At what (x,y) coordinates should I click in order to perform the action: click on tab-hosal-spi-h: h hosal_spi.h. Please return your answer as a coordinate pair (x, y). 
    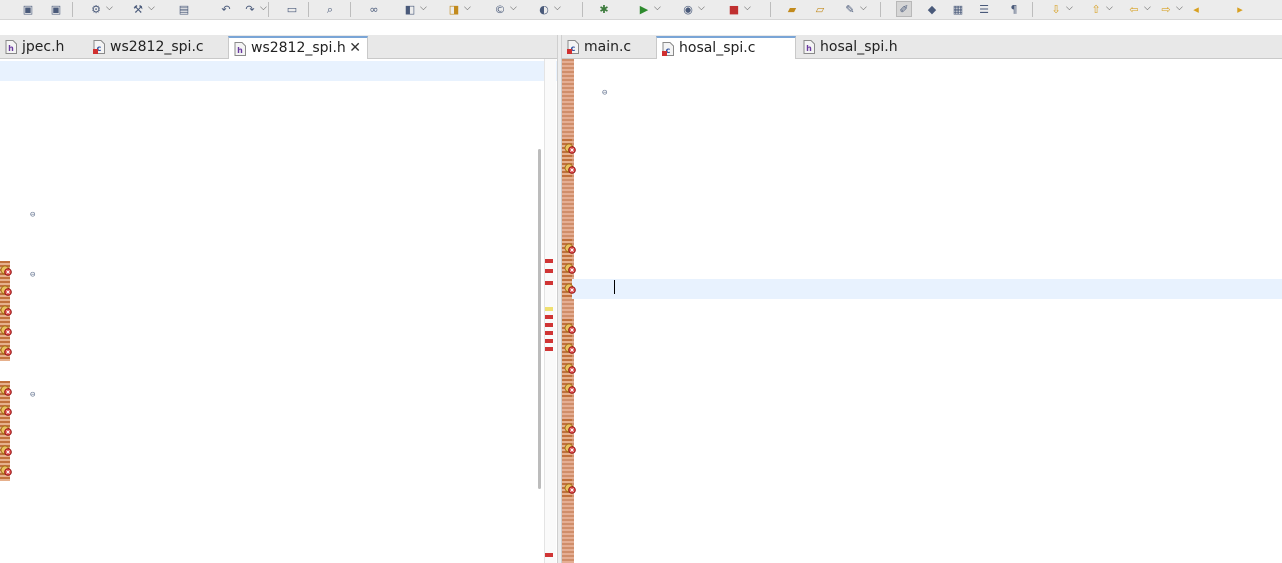
    Looking at the image, I should click on (860, 47).